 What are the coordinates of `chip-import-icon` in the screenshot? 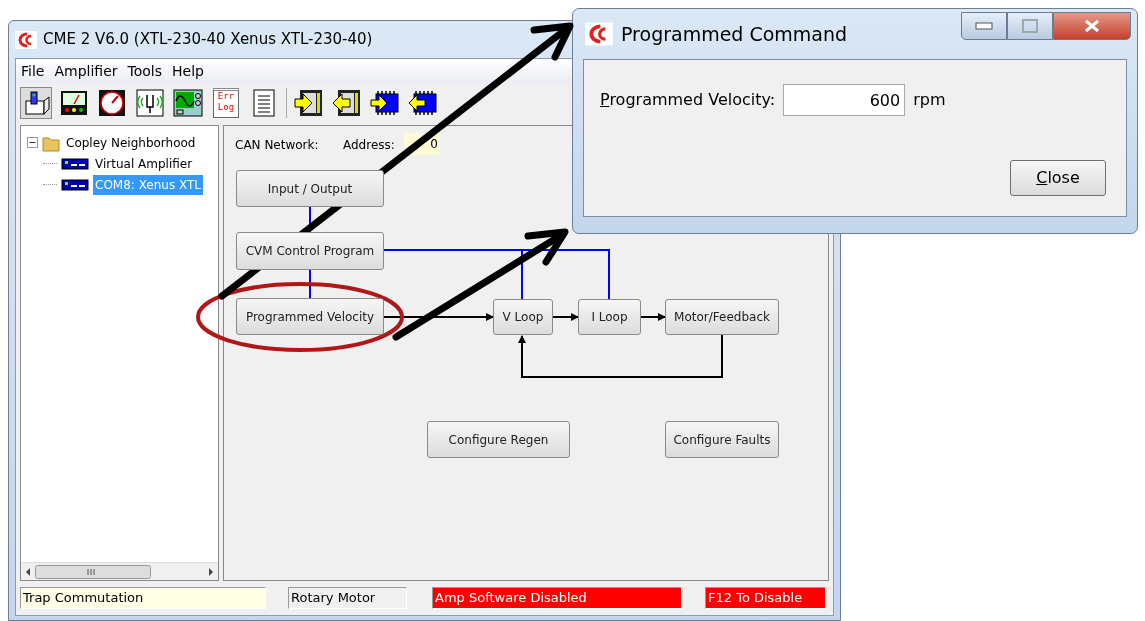 It's located at (385, 103).